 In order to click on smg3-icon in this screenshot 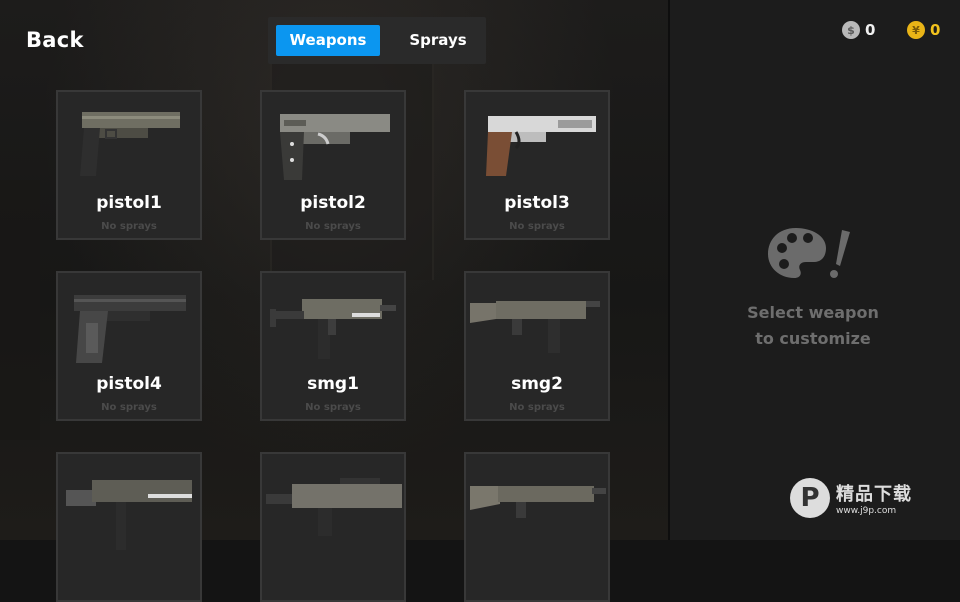, I will do `click(129, 515)`.